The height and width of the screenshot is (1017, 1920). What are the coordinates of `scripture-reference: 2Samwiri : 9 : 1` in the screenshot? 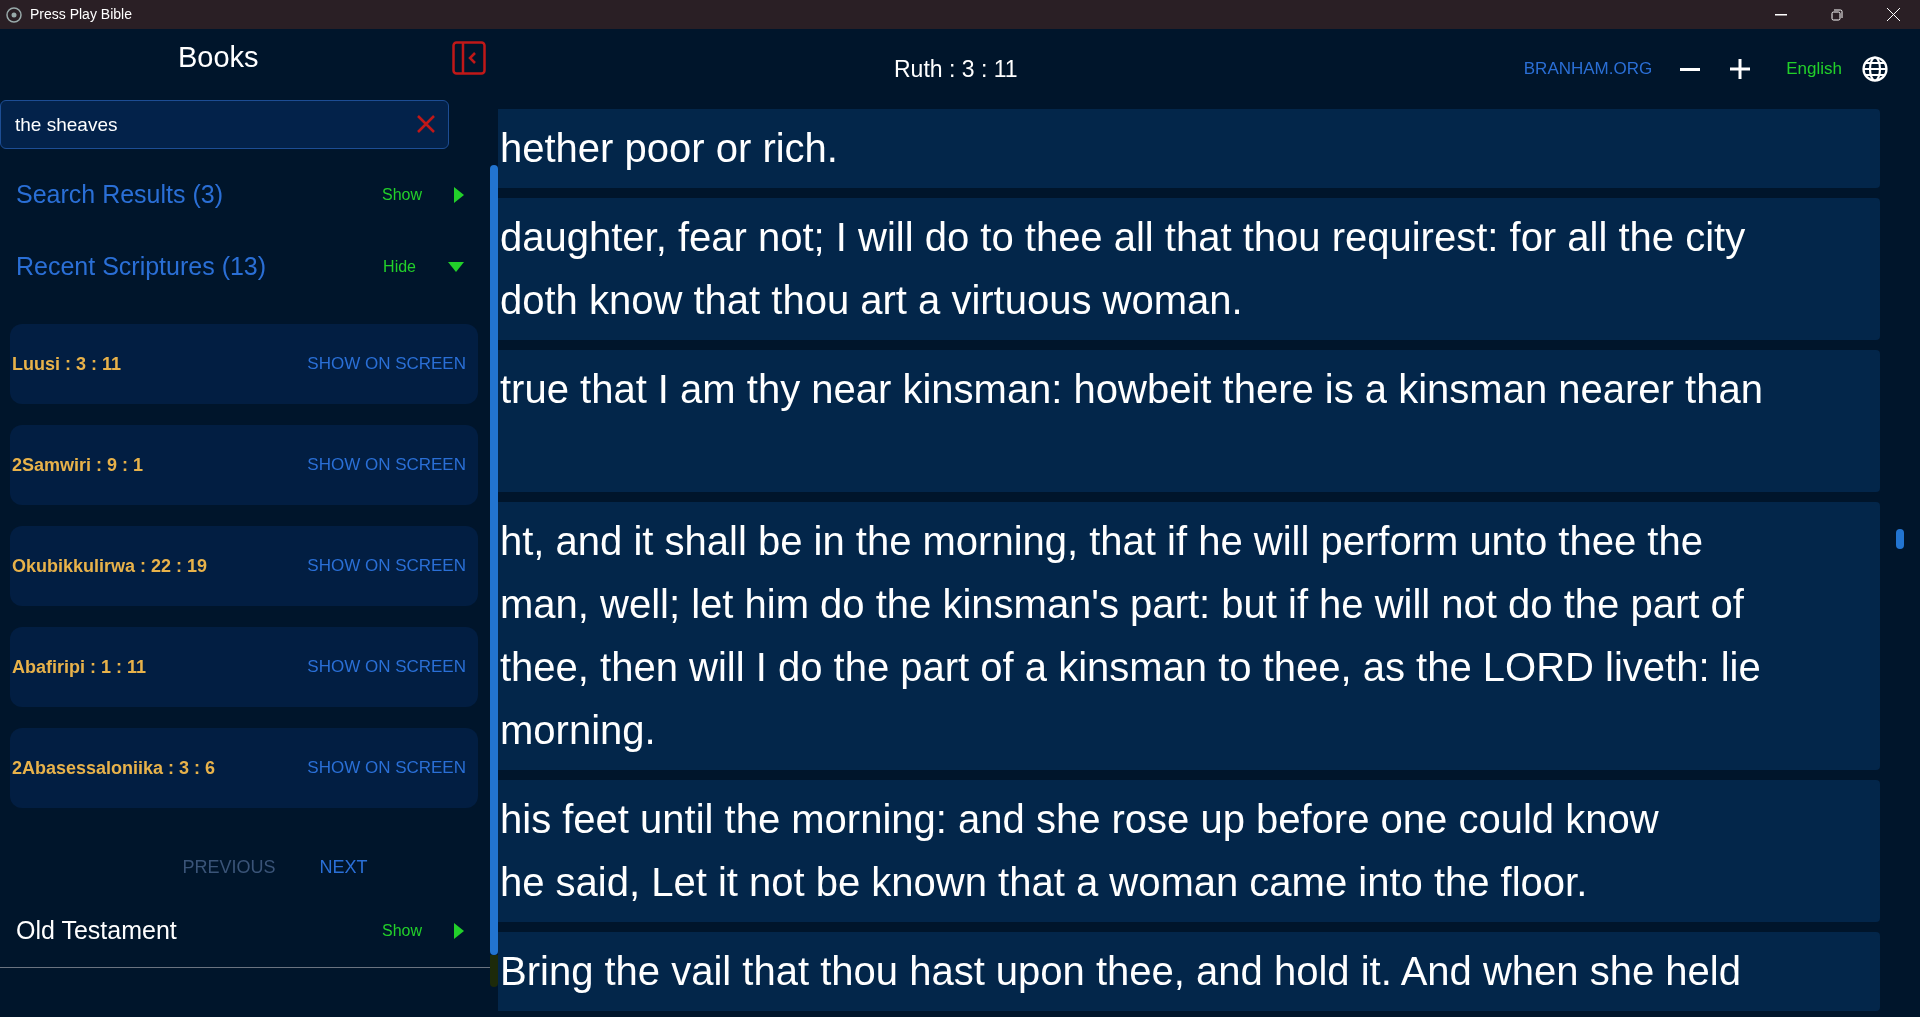 It's located at (78, 465).